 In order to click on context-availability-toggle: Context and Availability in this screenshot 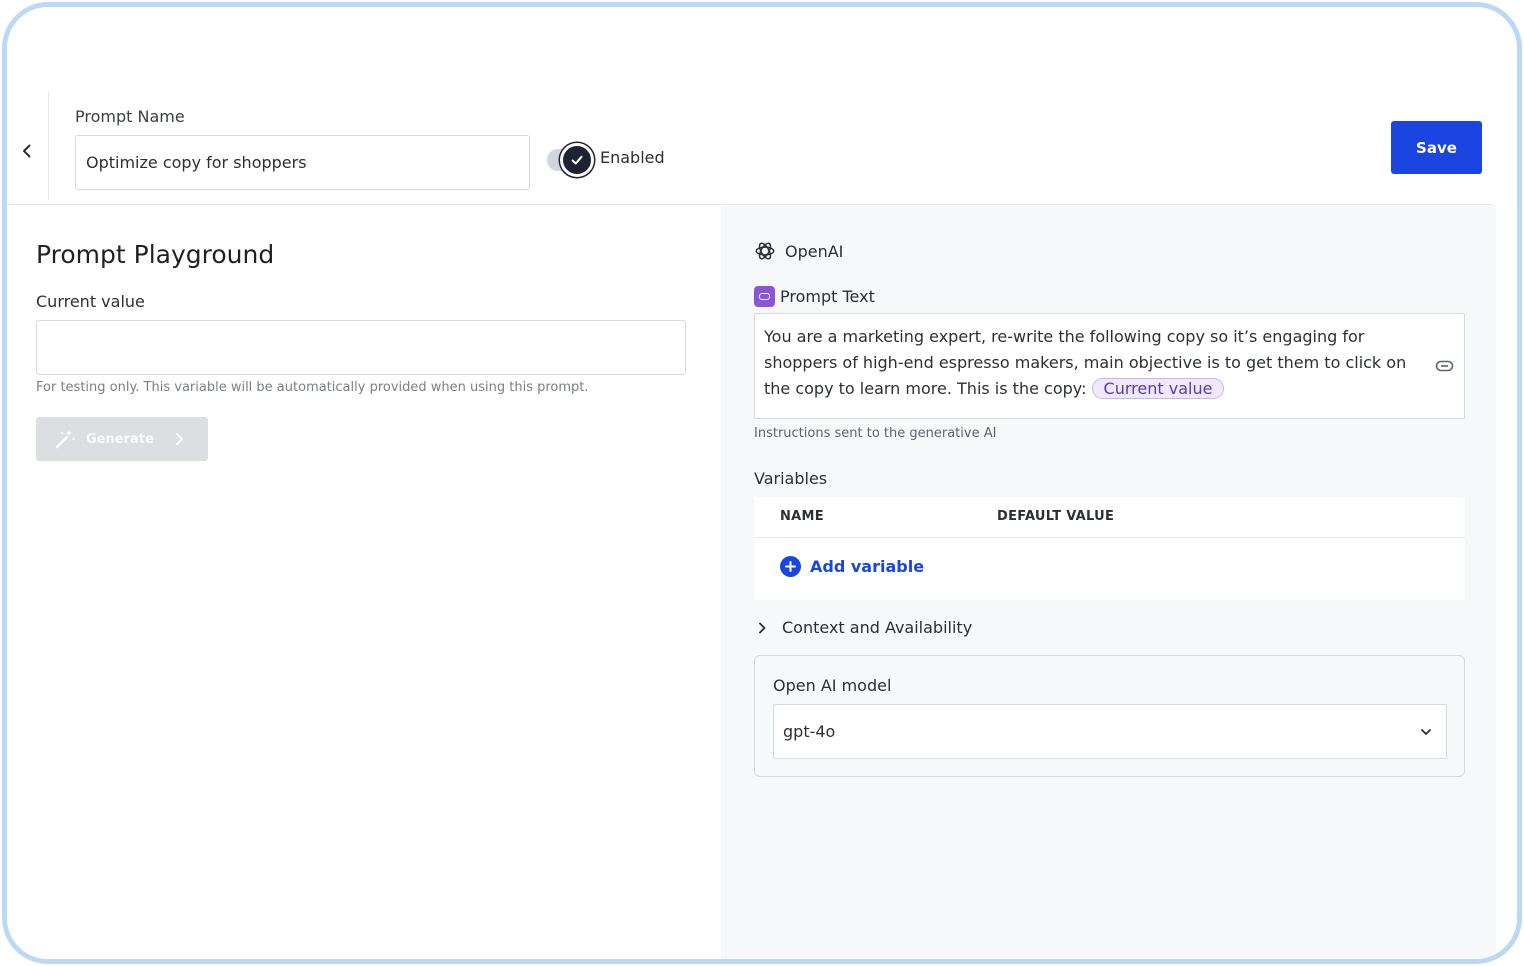, I will do `click(864, 627)`.